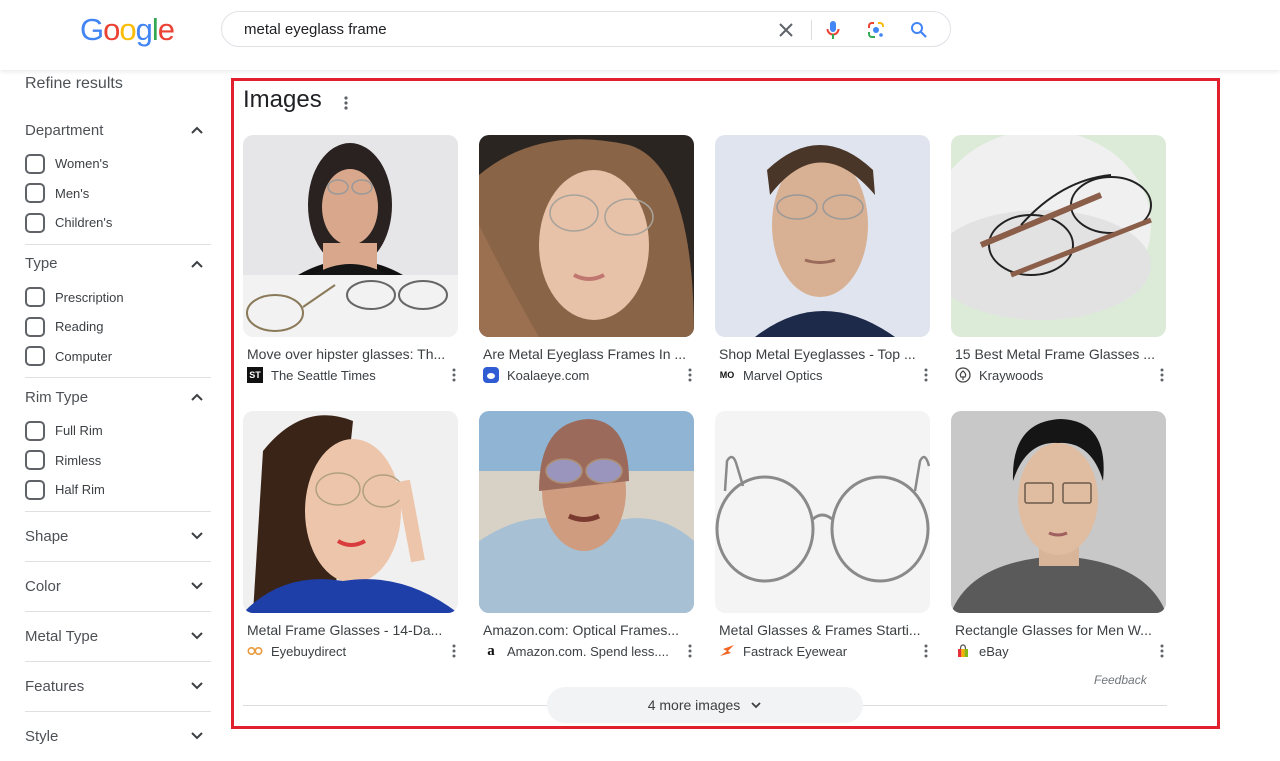 Image resolution: width=1280 pixels, height=761 pixels. Describe the element at coordinates (786, 30) in the screenshot. I see `clear-icon` at that location.